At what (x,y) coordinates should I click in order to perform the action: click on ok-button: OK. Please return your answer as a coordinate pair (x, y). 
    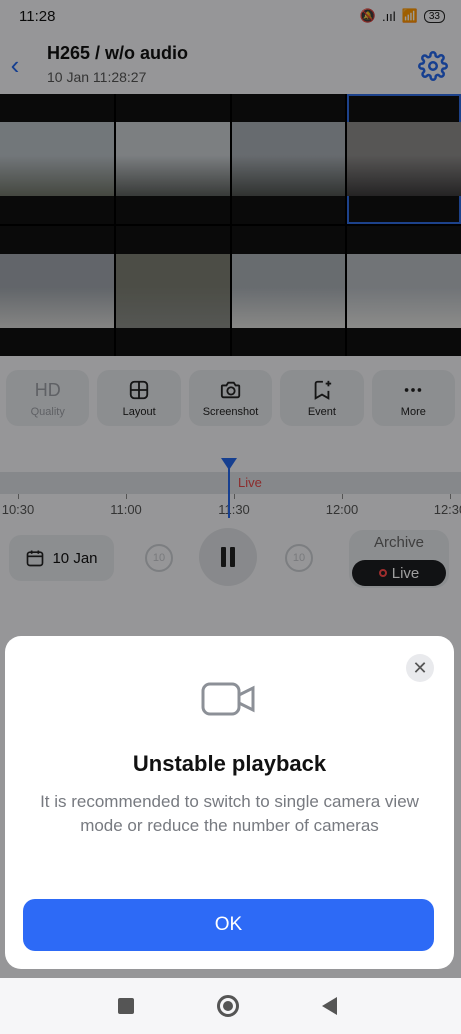
    Looking at the image, I should click on (228, 925).